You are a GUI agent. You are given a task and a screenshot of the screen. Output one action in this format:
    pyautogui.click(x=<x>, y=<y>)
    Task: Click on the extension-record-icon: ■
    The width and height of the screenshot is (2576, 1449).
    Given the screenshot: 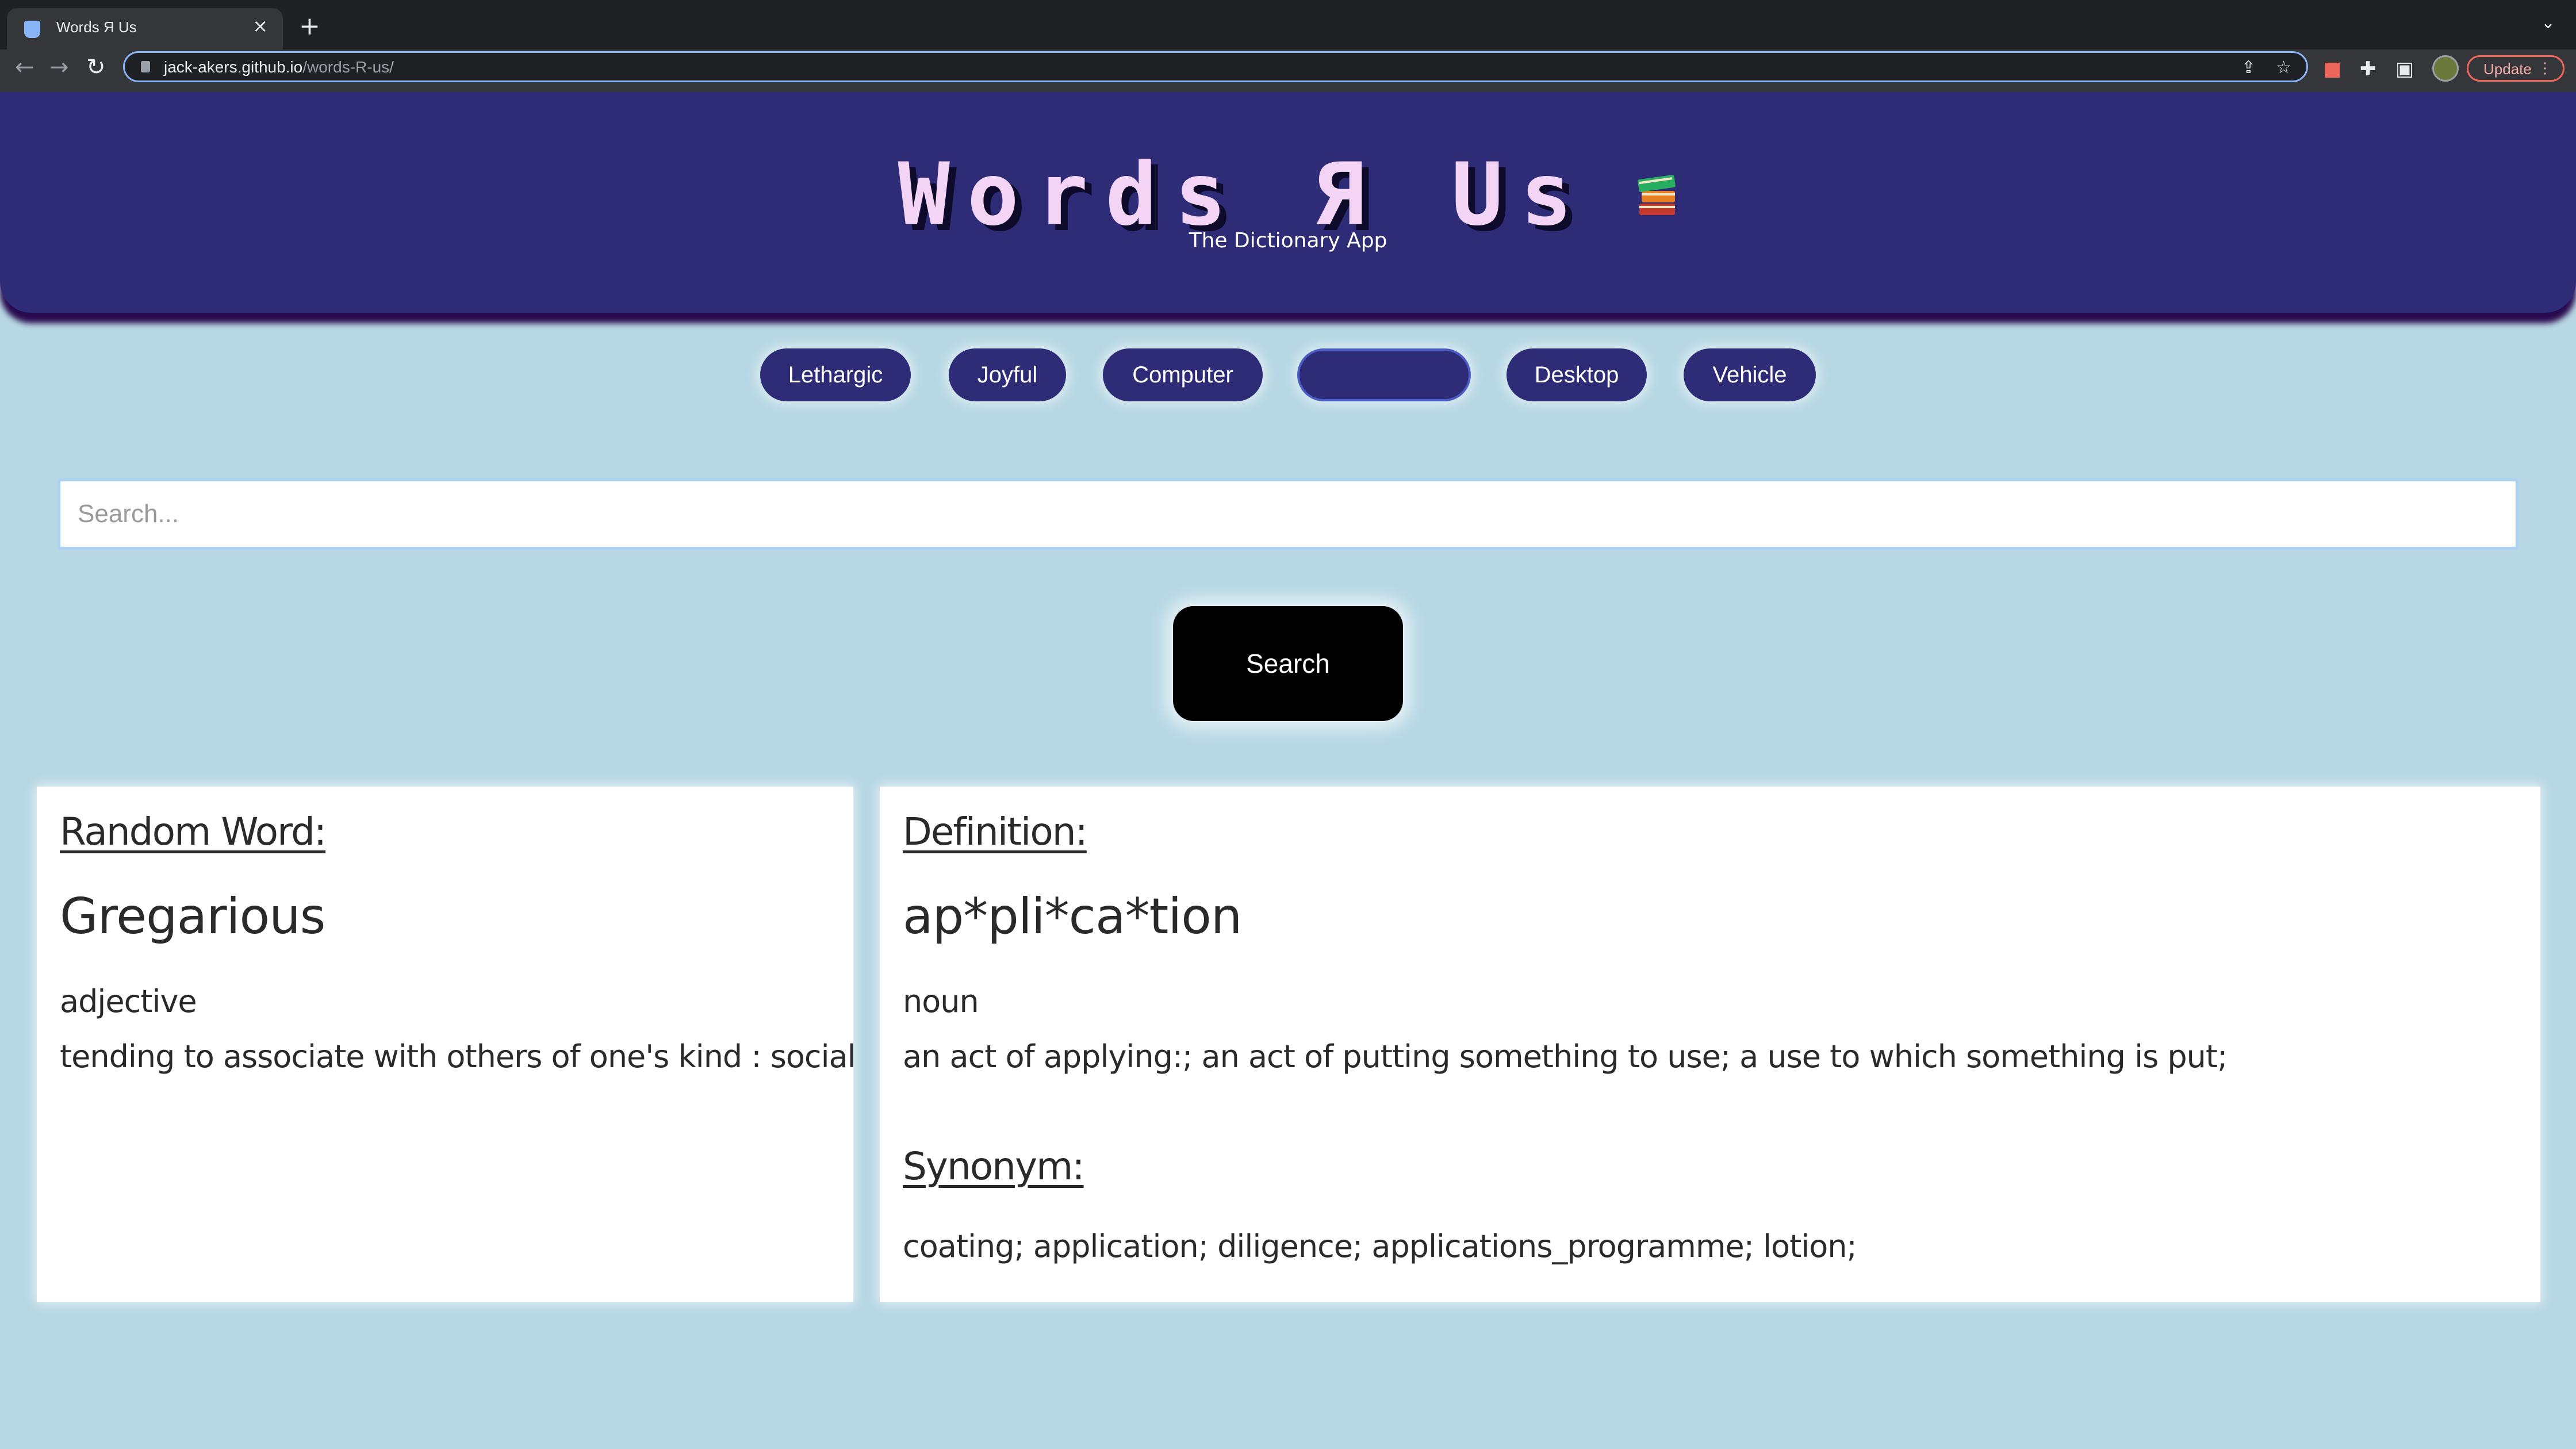 What is the action you would take?
    pyautogui.click(x=2332, y=68)
    